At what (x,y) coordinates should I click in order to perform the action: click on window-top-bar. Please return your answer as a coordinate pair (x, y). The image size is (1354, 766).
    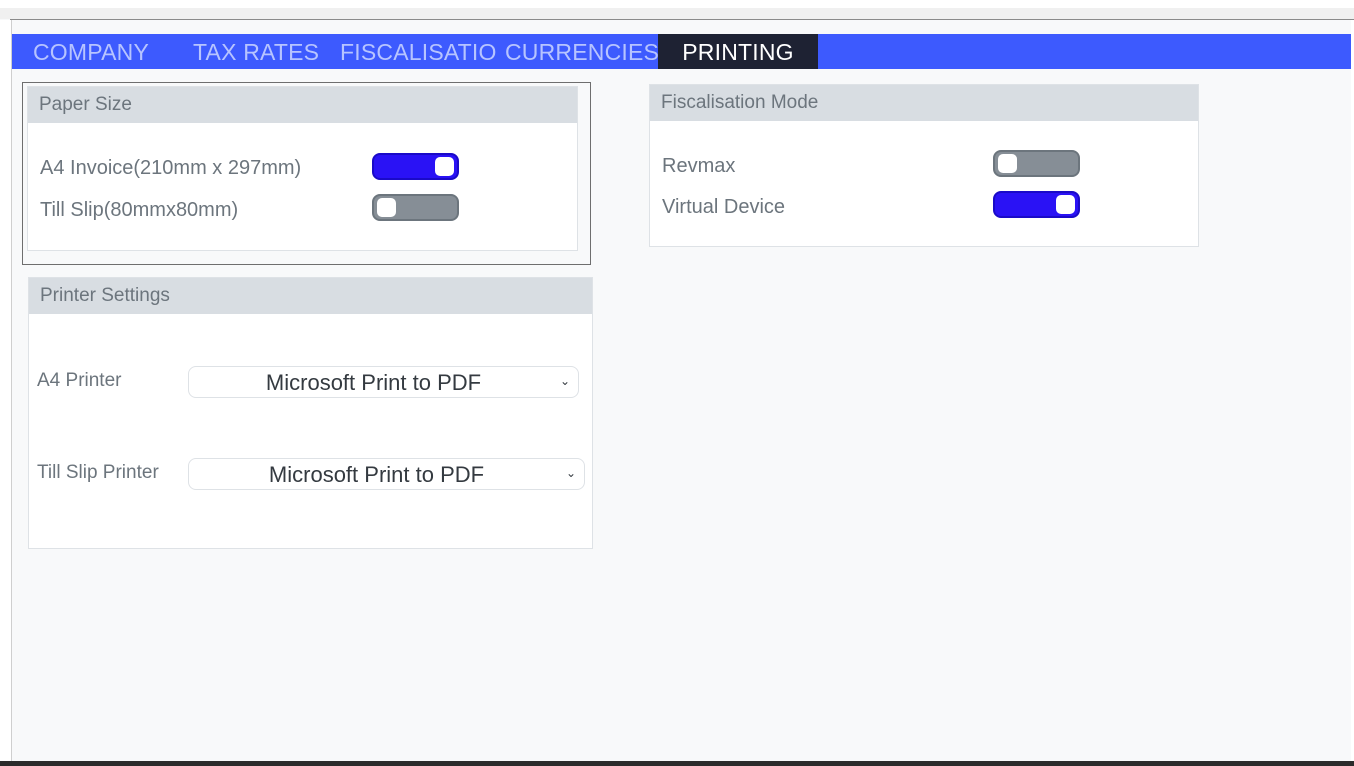
    Looking at the image, I should click on (677, 13).